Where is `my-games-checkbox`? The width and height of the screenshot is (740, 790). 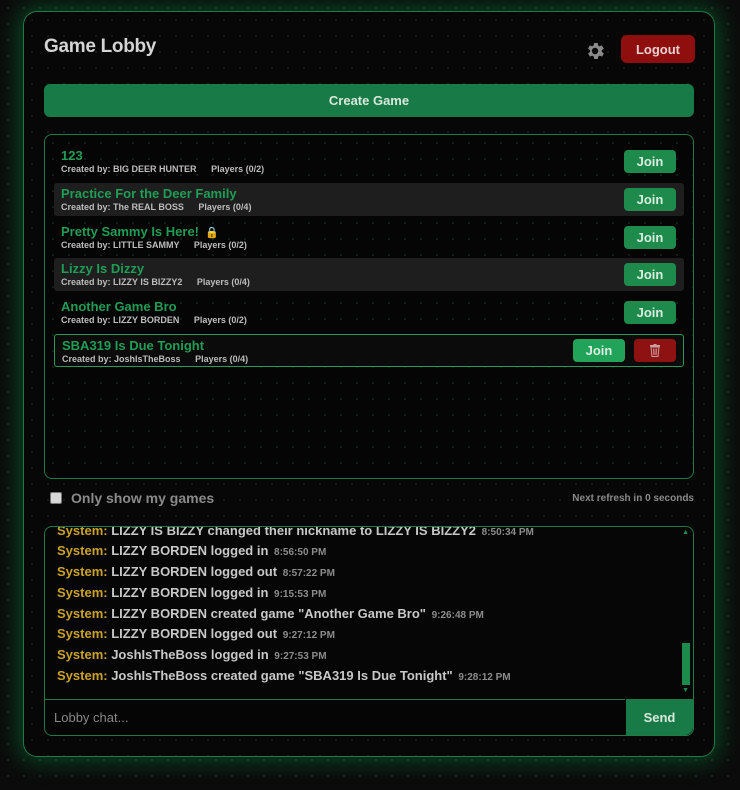
my-games-checkbox is located at coordinates (56, 498).